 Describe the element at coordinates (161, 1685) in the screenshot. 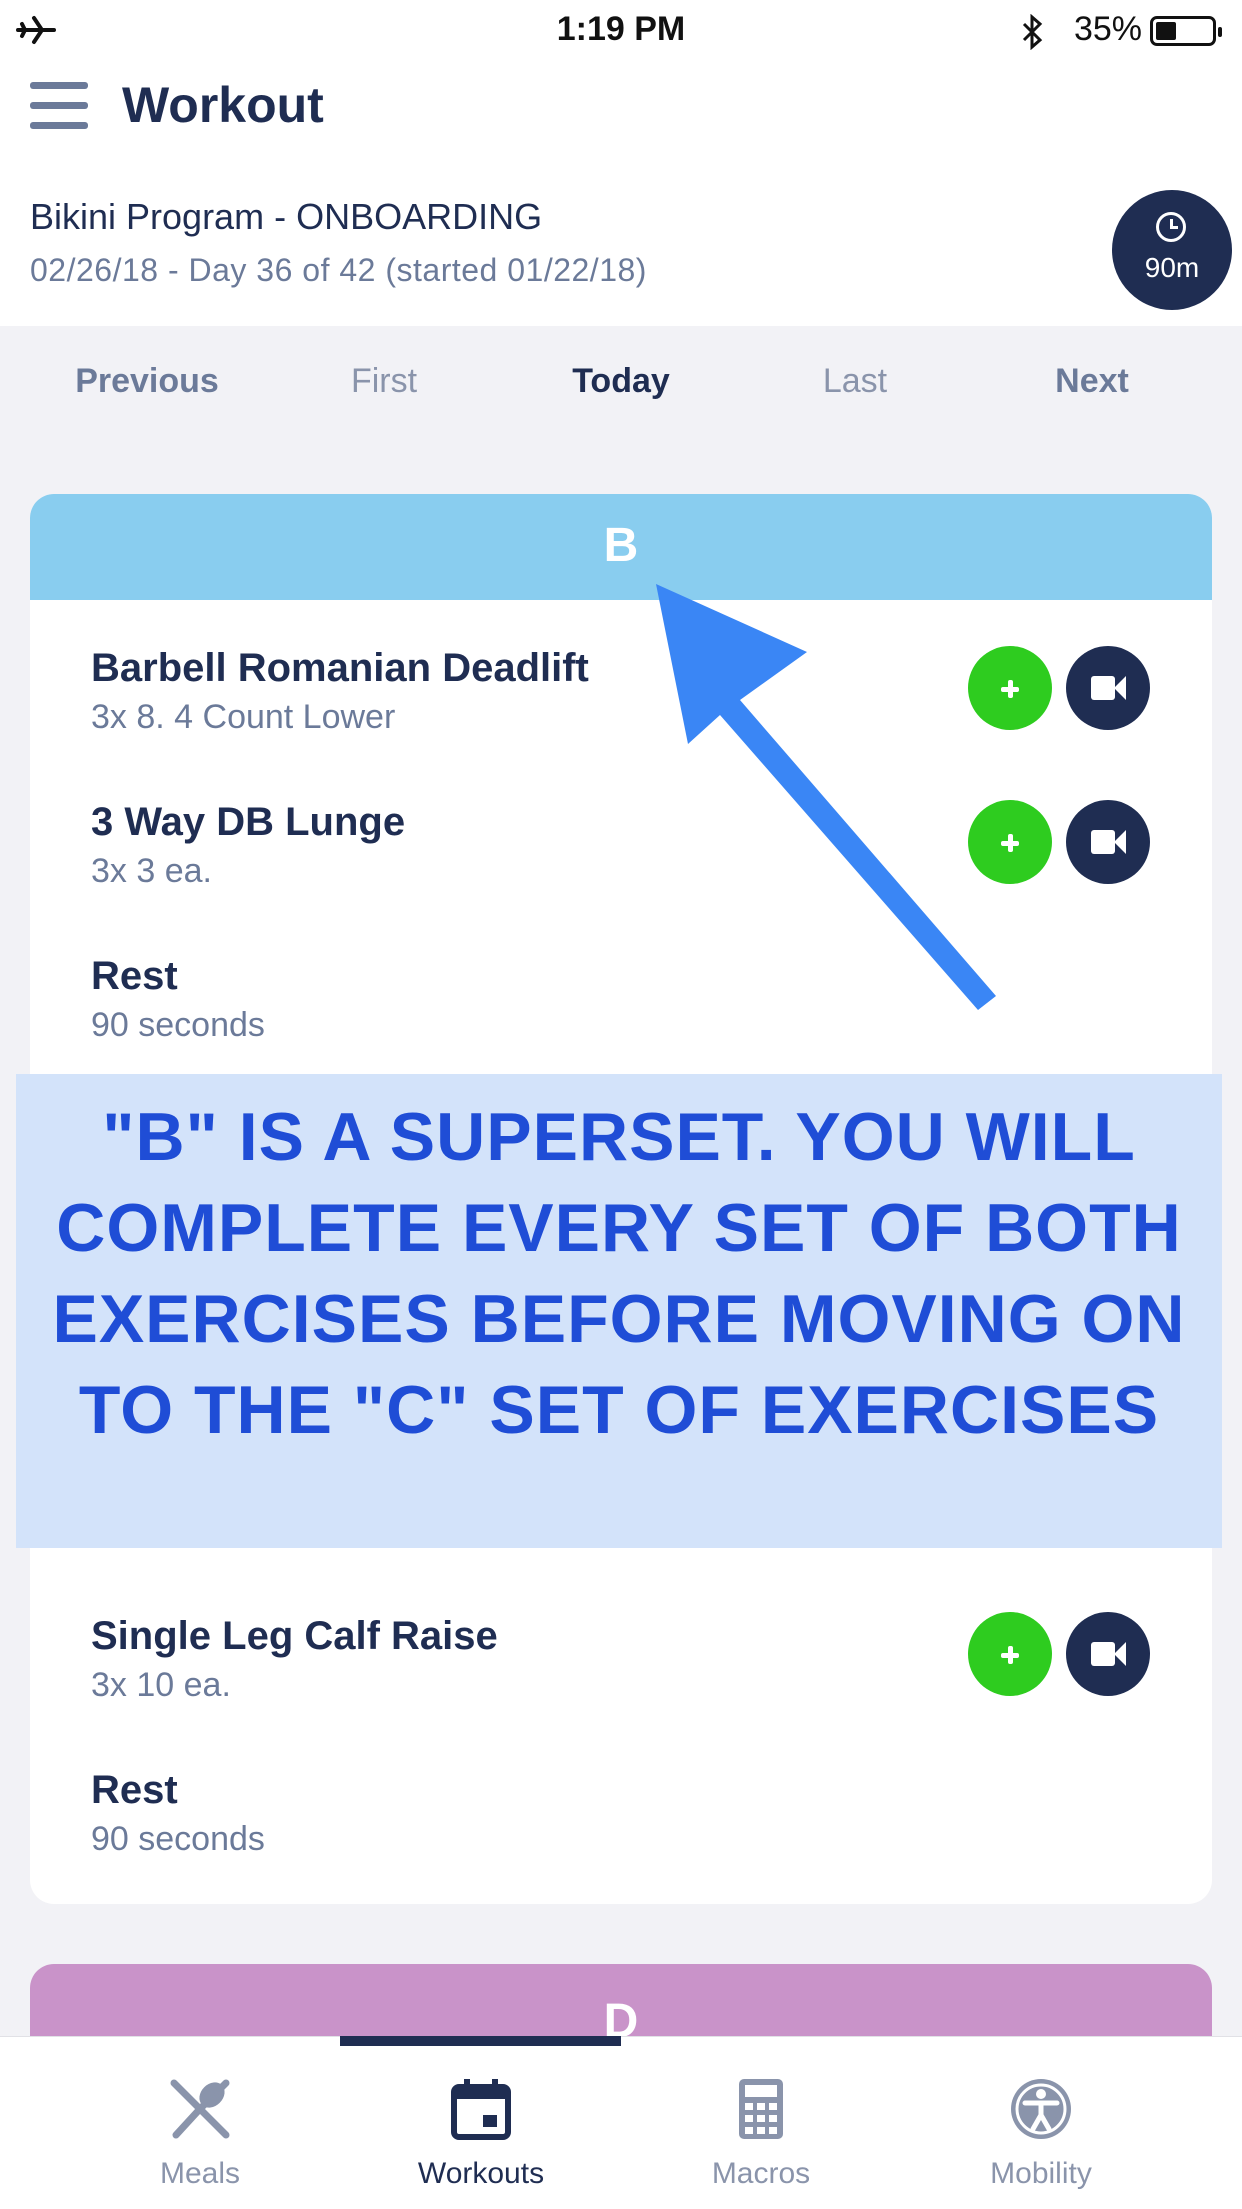

I see `exercise-detail: 3x 10 ea.` at that location.